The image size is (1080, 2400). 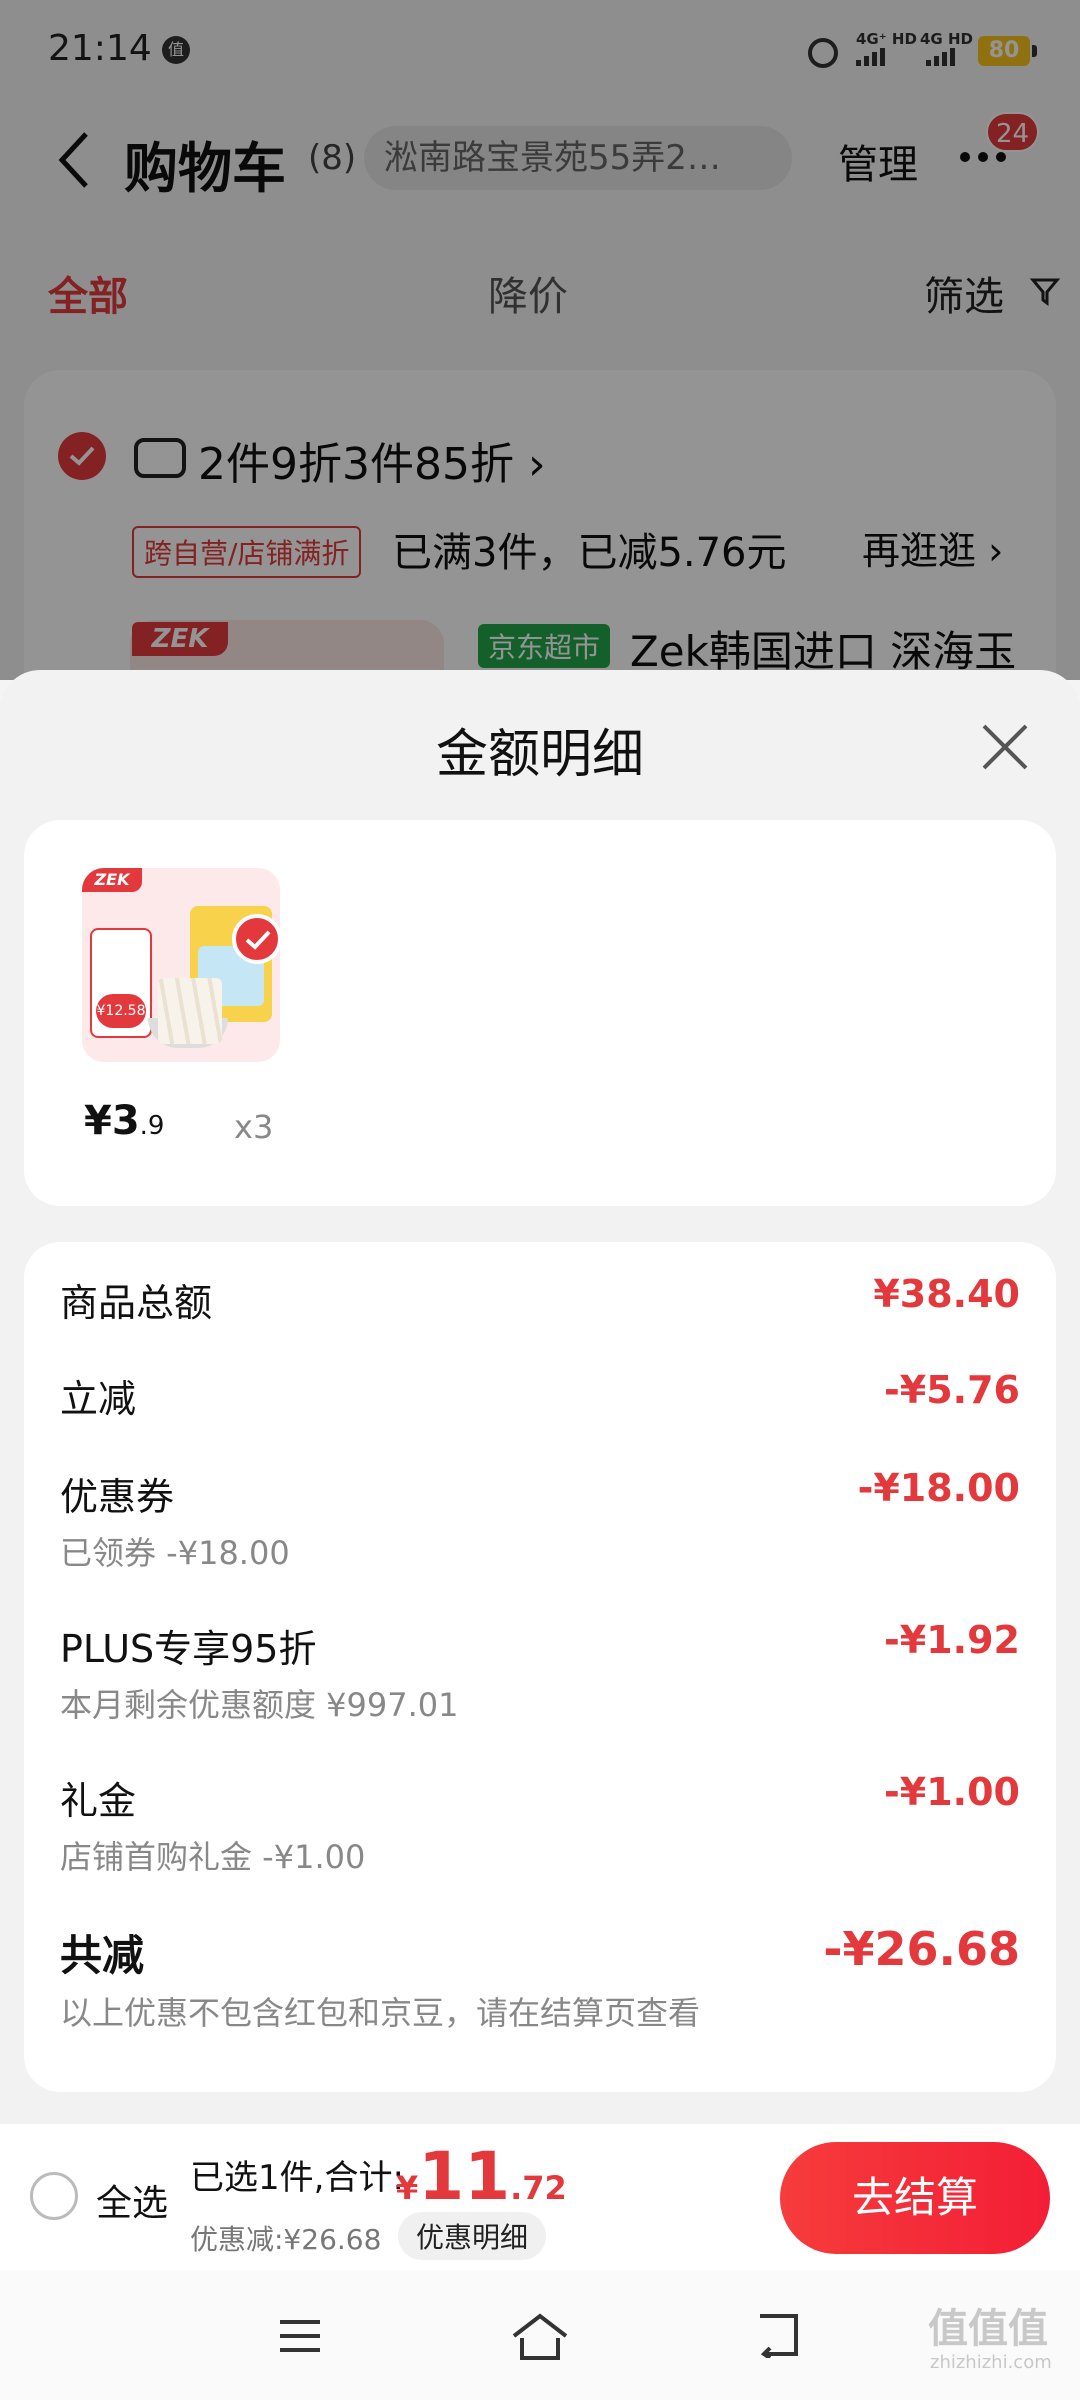 I want to click on sheet-title: 金额明细, so click(x=539, y=755).